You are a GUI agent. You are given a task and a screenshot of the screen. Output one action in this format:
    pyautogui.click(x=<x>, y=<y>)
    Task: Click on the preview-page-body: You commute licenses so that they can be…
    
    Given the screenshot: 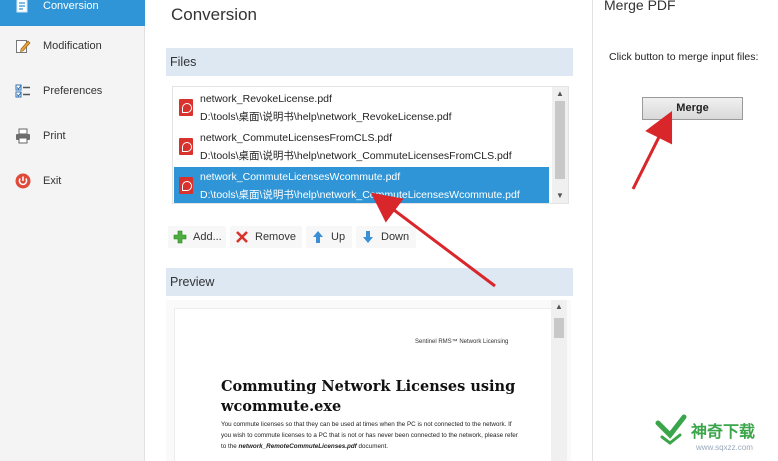 What is the action you would take?
    pyautogui.click(x=369, y=435)
    